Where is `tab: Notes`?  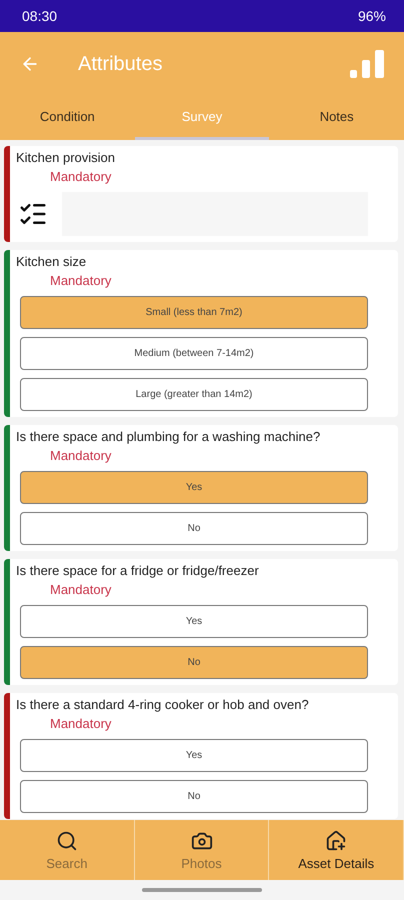
tab: Notes is located at coordinates (336, 118).